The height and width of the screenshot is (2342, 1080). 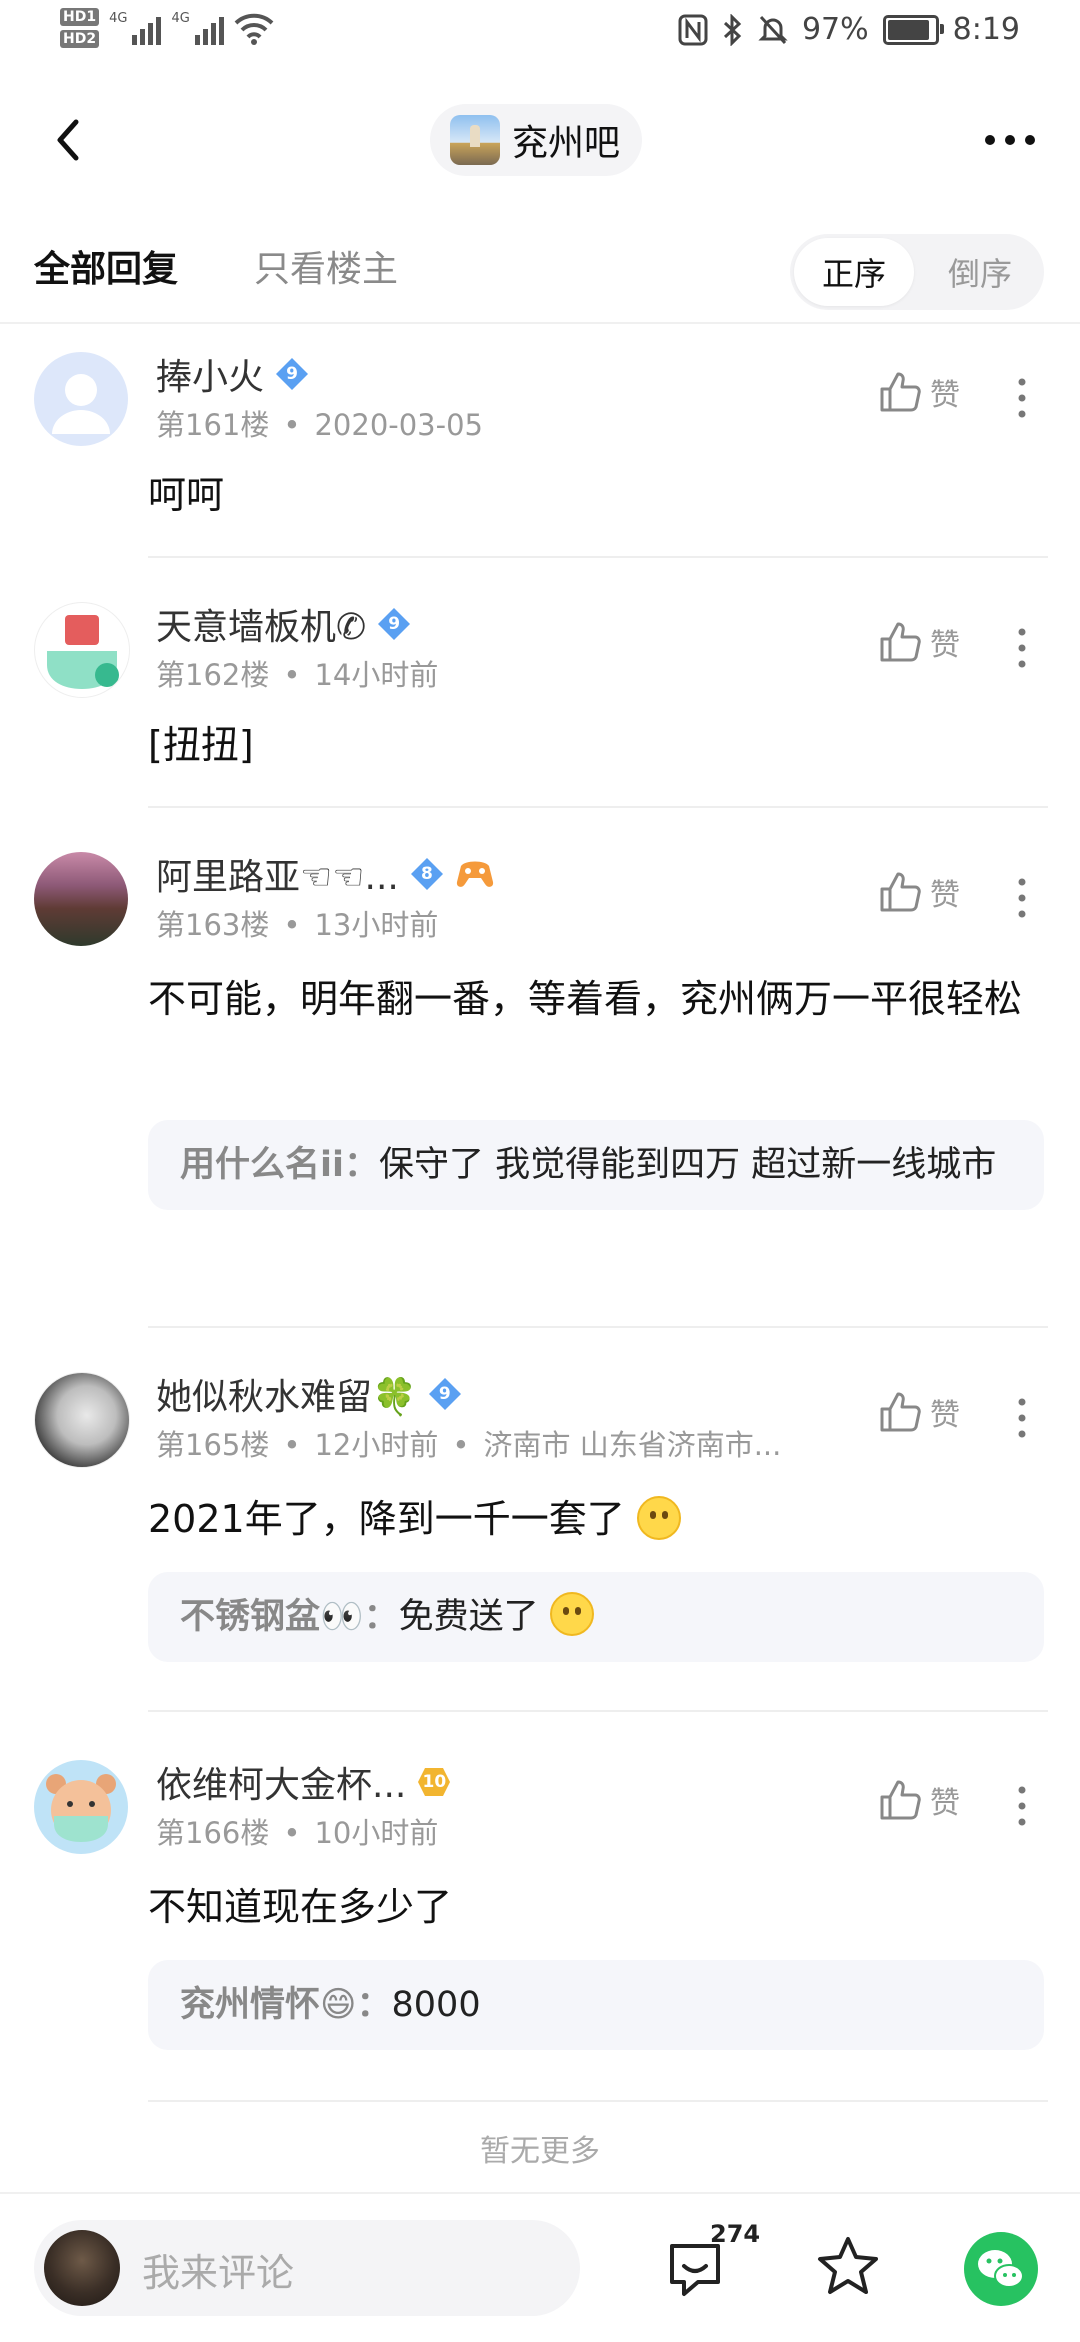 I want to click on sub-reply: 兖州情怀😄：8000, so click(x=596, y=2005).